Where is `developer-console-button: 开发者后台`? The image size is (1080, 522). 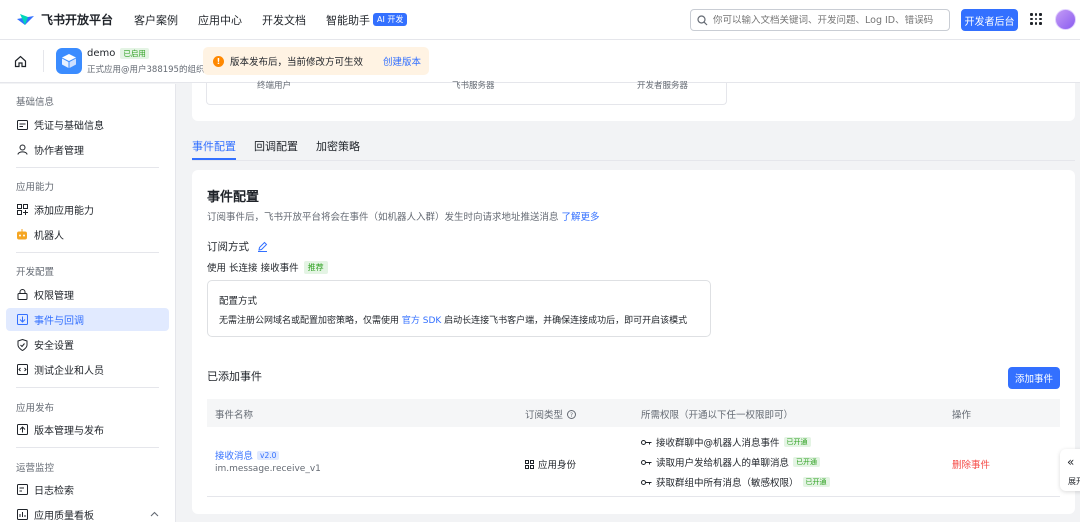 developer-console-button: 开发者后台 is located at coordinates (989, 20).